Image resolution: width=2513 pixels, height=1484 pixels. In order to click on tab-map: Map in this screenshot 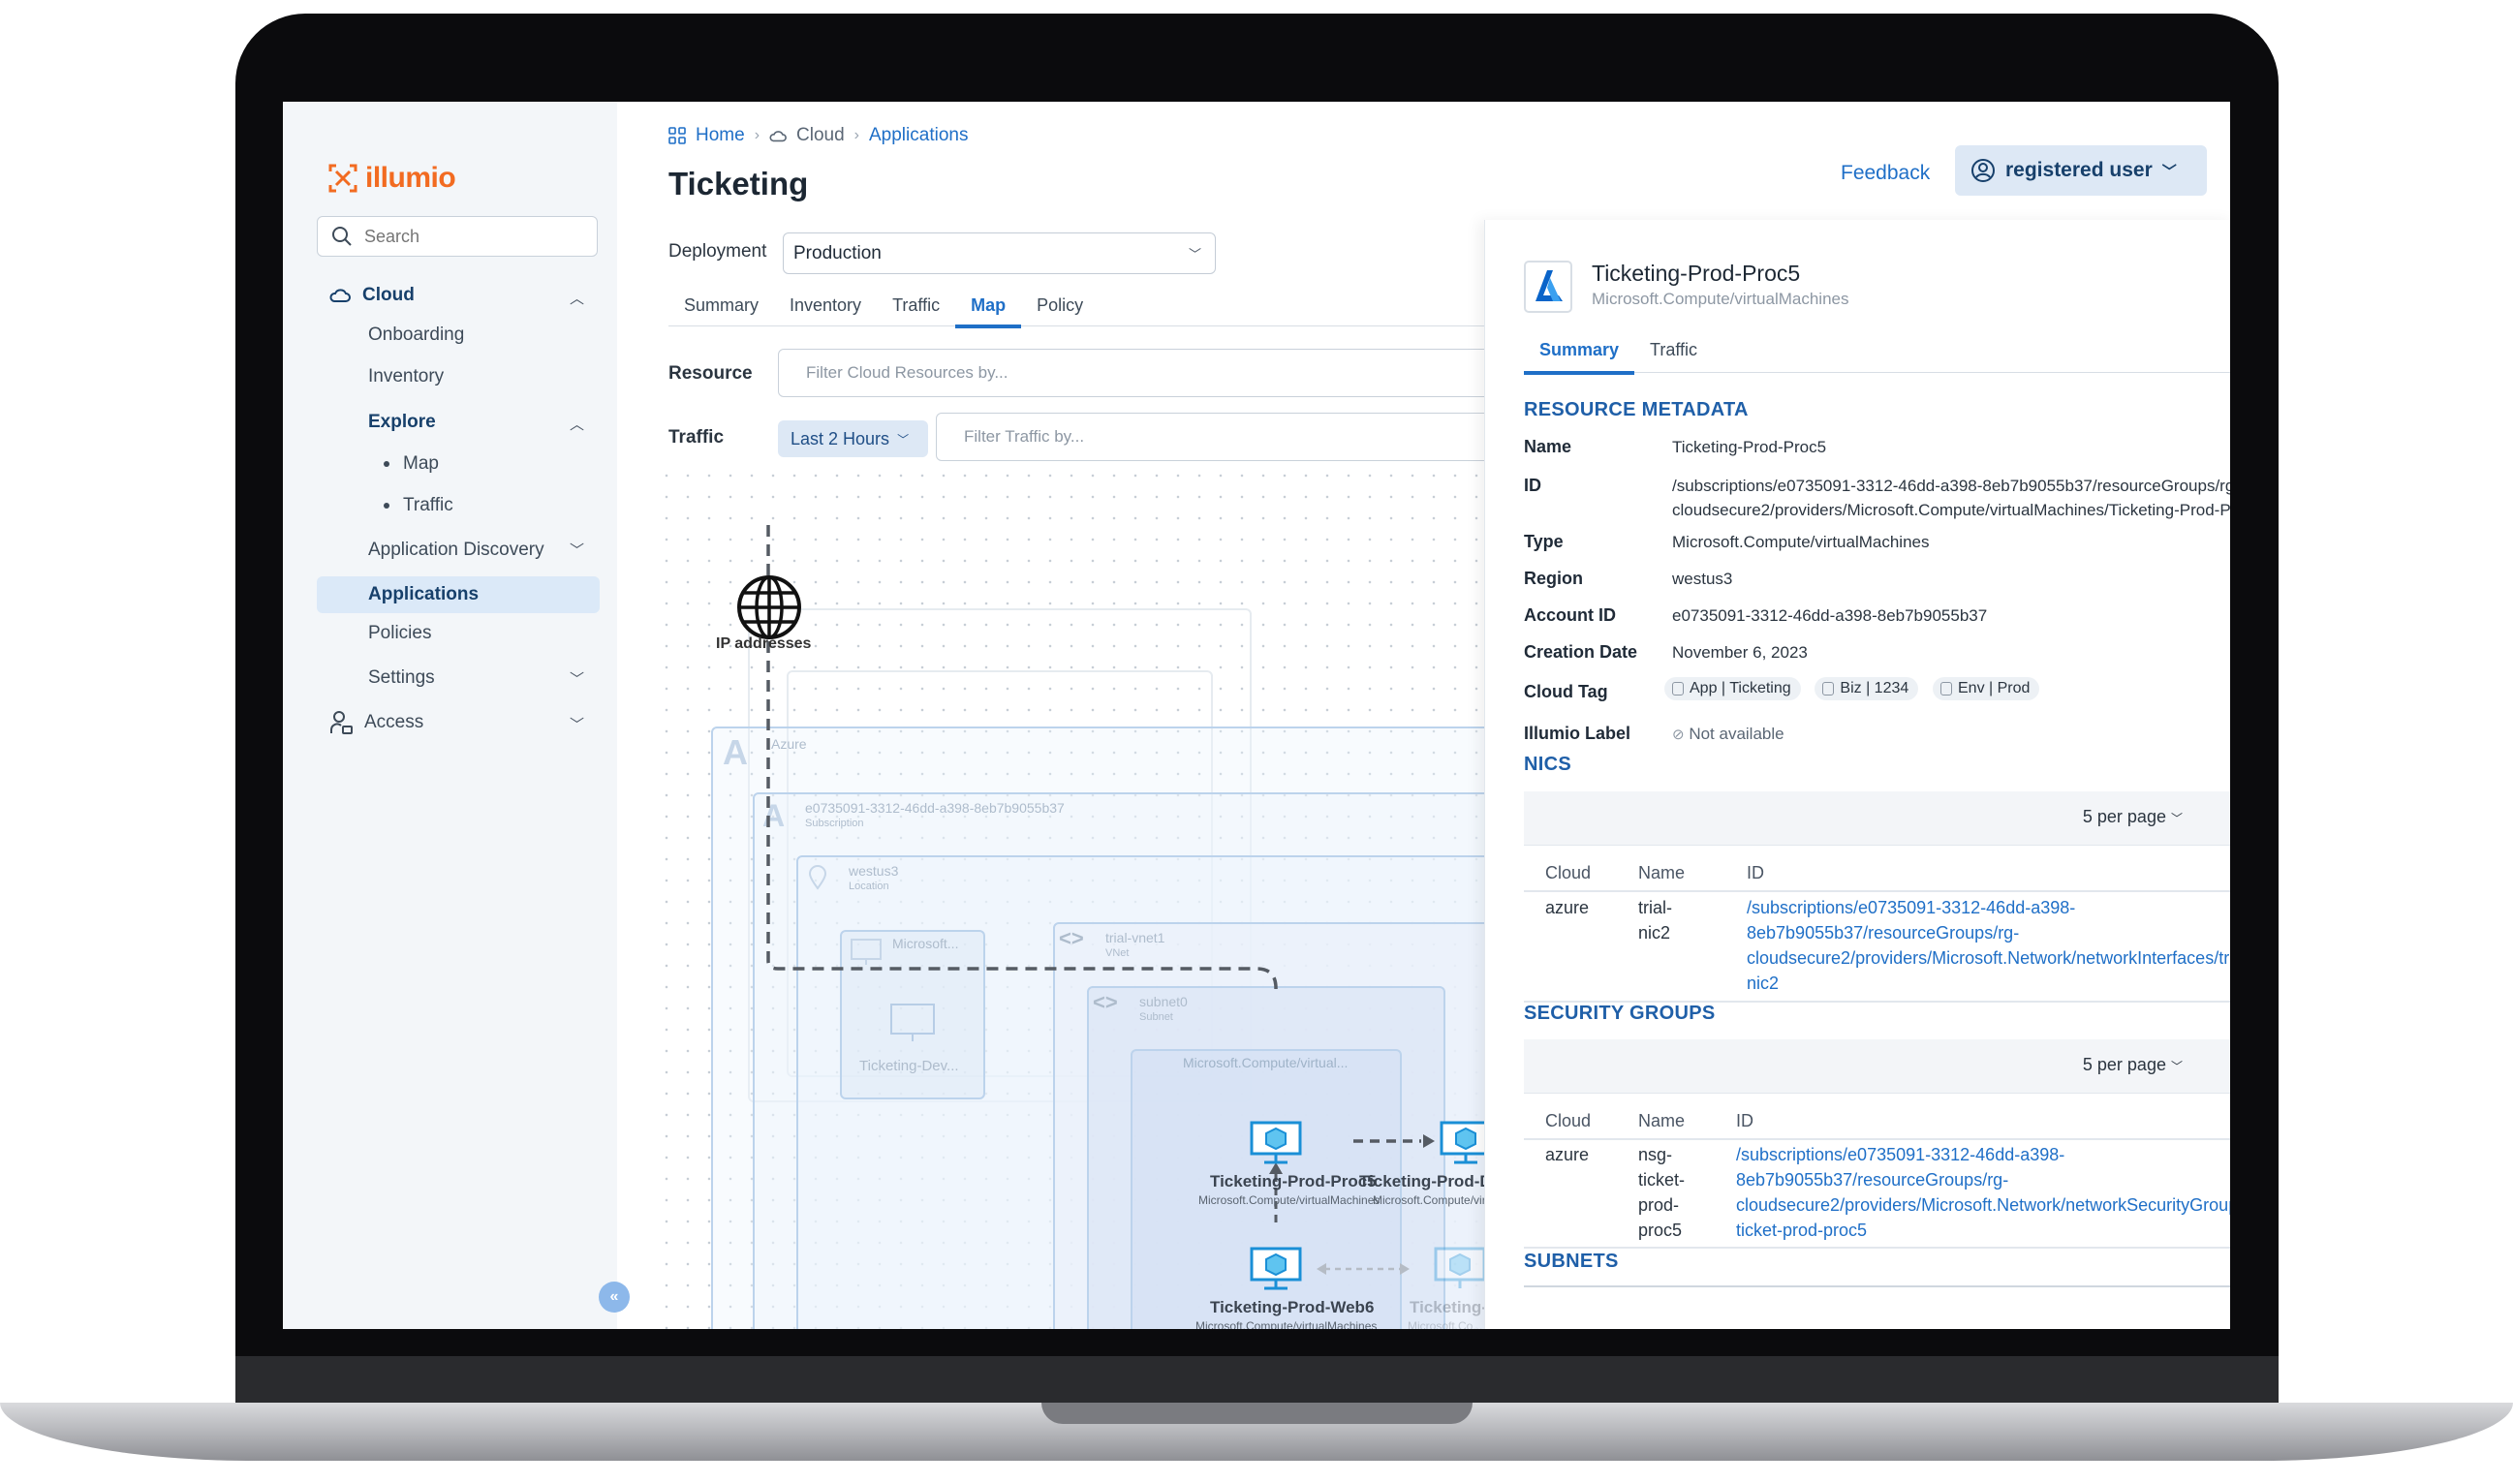, I will do `click(988, 310)`.